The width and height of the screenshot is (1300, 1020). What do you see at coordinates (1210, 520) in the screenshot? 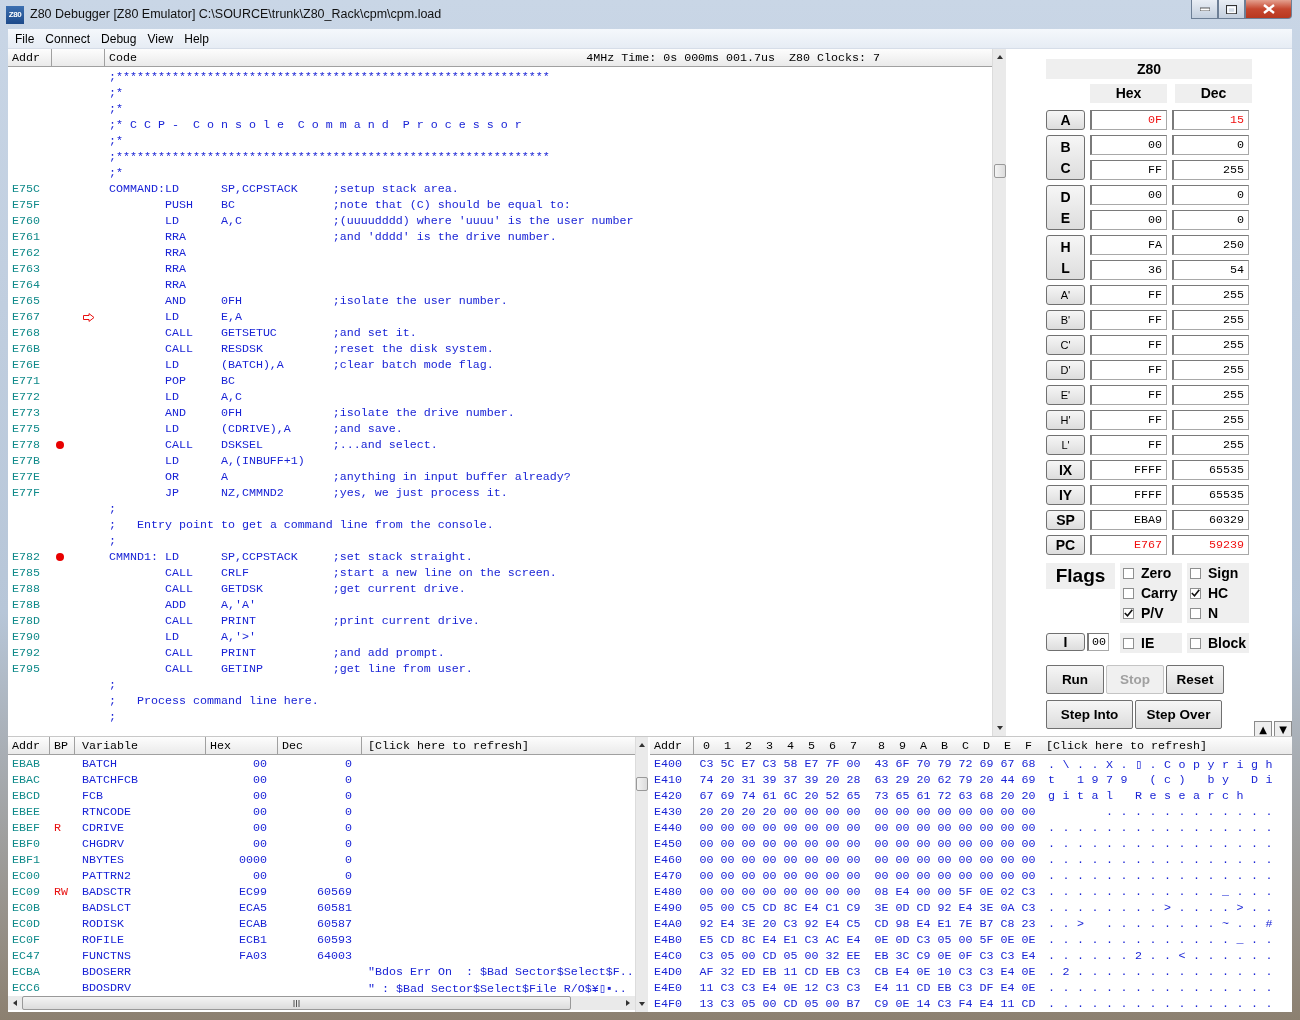
I see `dec-field: 60329` at bounding box center [1210, 520].